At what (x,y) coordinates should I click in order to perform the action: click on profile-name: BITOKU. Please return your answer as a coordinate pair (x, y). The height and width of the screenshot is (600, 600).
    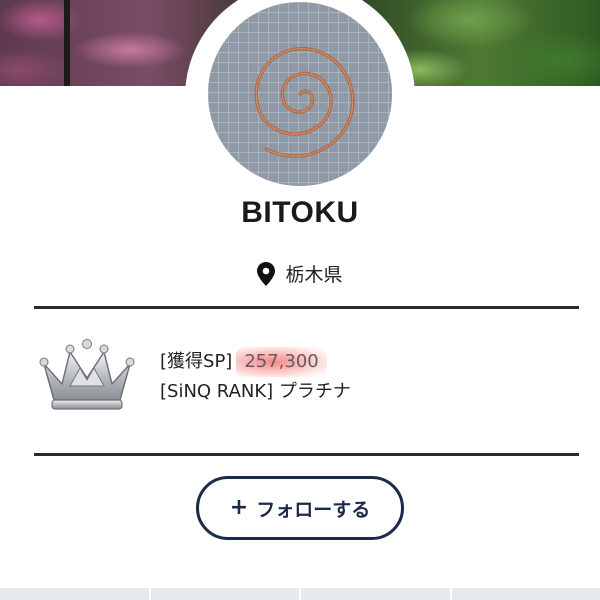
    Looking at the image, I should click on (300, 212).